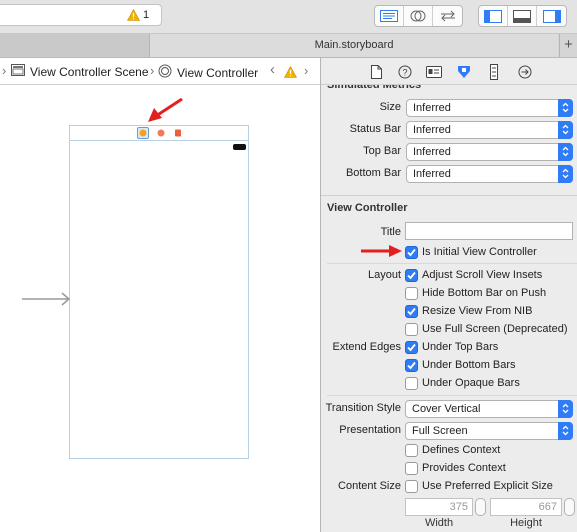  I want to click on adjust-scroll-view-insets-checkbox, so click(411, 275).